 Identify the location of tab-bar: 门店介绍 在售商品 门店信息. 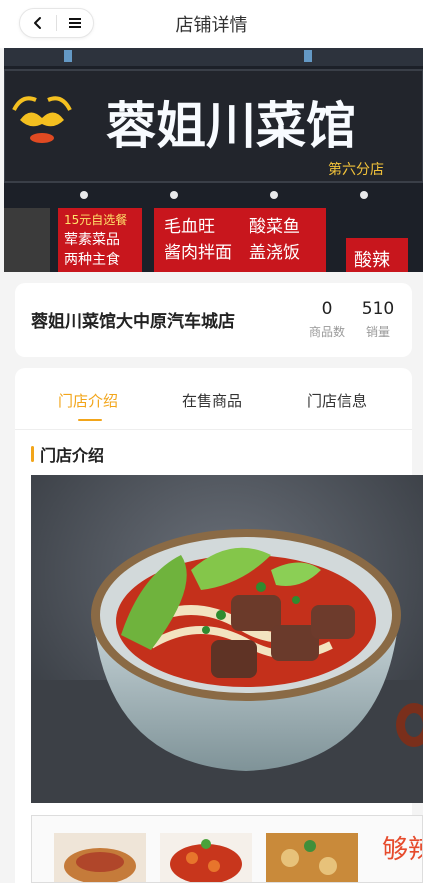
(213, 399).